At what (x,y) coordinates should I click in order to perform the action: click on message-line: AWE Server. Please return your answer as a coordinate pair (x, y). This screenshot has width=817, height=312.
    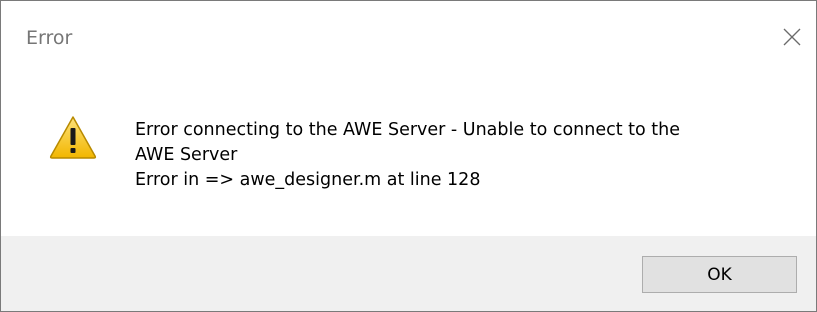
    Looking at the image, I should click on (186, 155).